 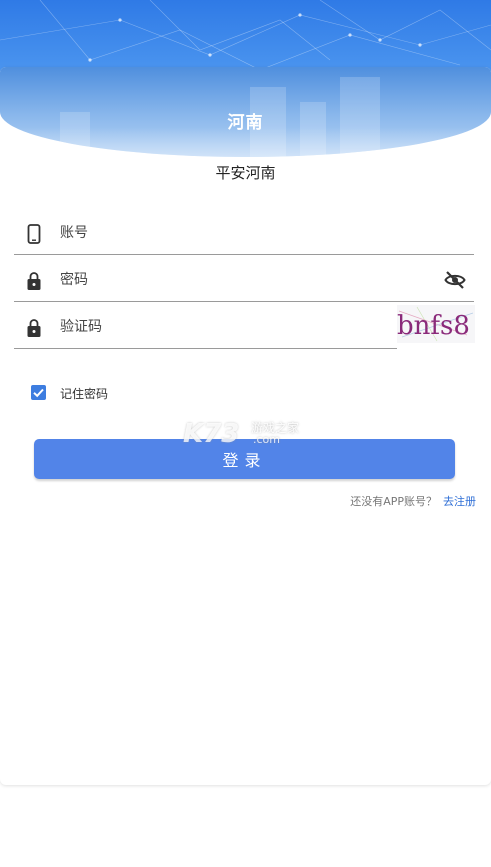 I want to click on page-subtitle: 平安河南, so click(x=245, y=173).